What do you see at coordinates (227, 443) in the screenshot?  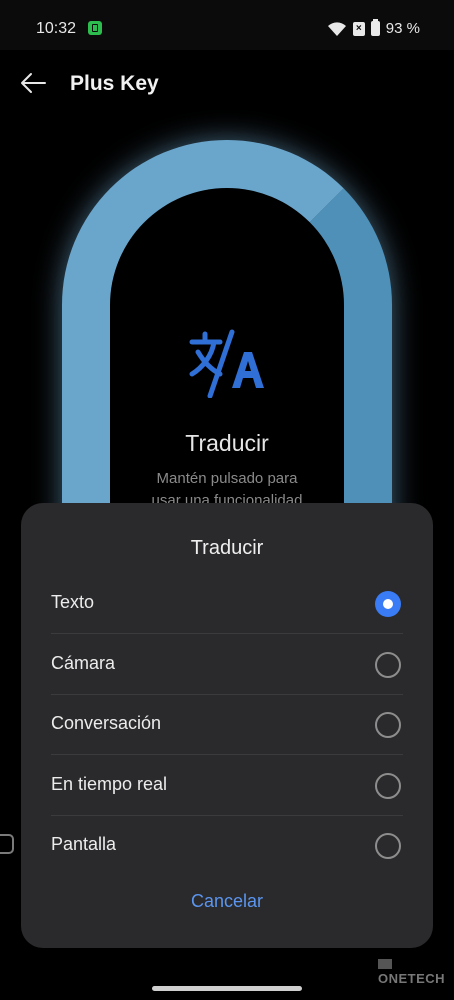 I see `feature-title: Traducir` at bounding box center [227, 443].